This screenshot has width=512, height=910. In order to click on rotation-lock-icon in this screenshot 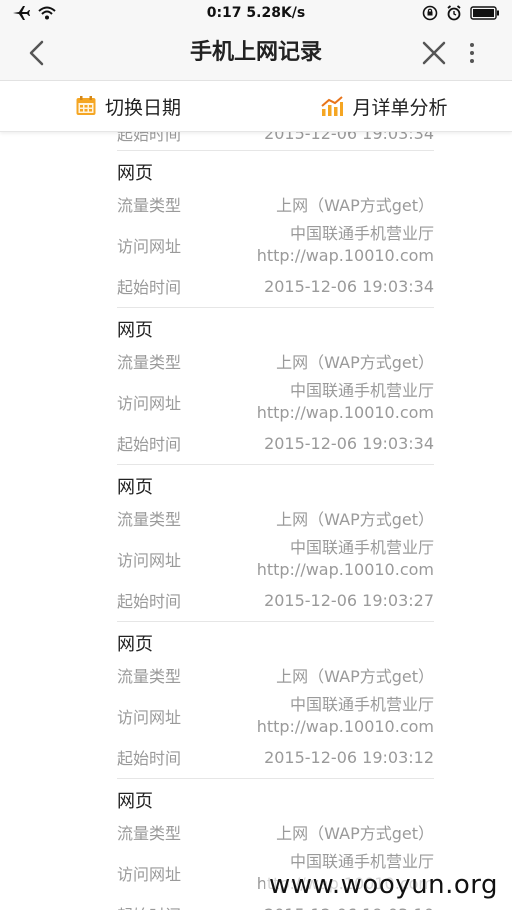, I will do `click(430, 13)`.